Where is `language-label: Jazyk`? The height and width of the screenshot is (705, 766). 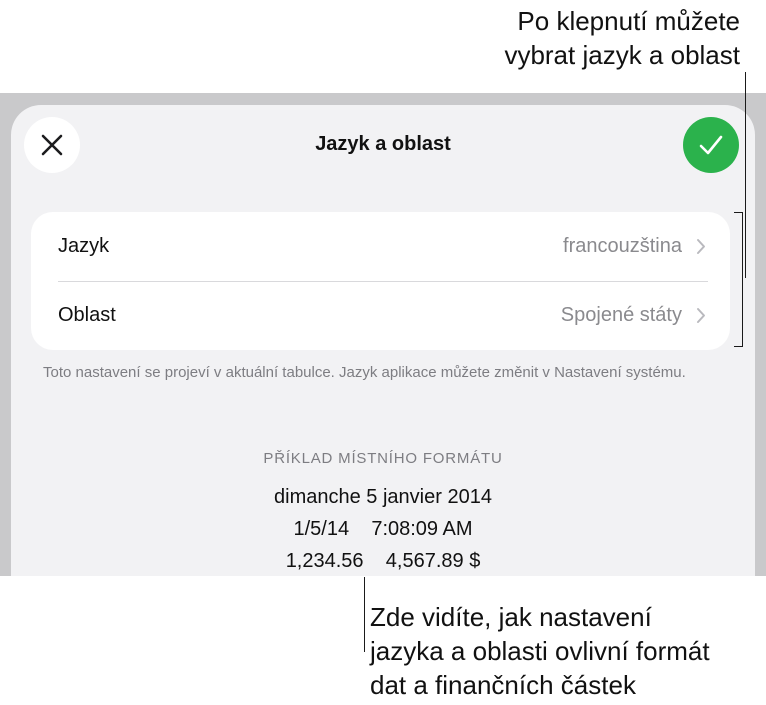 language-label: Jazyk is located at coordinates (84, 246).